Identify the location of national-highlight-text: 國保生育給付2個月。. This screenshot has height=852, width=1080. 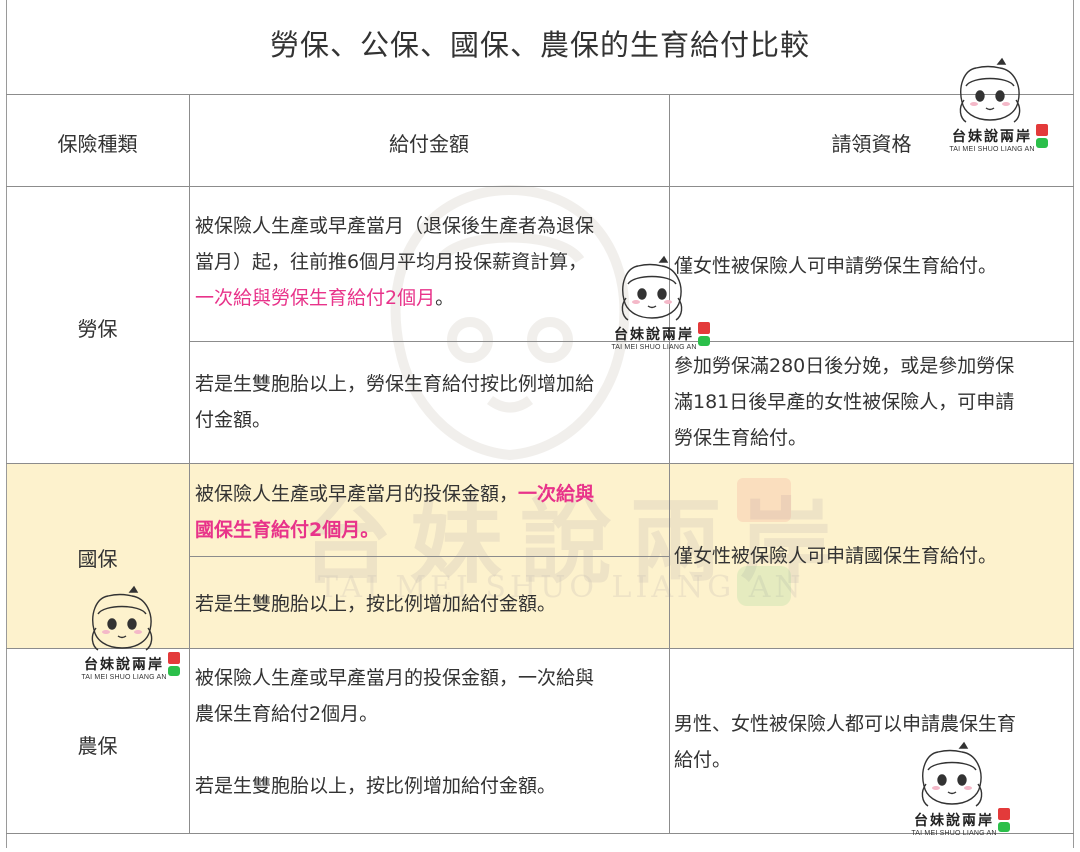
(287, 530).